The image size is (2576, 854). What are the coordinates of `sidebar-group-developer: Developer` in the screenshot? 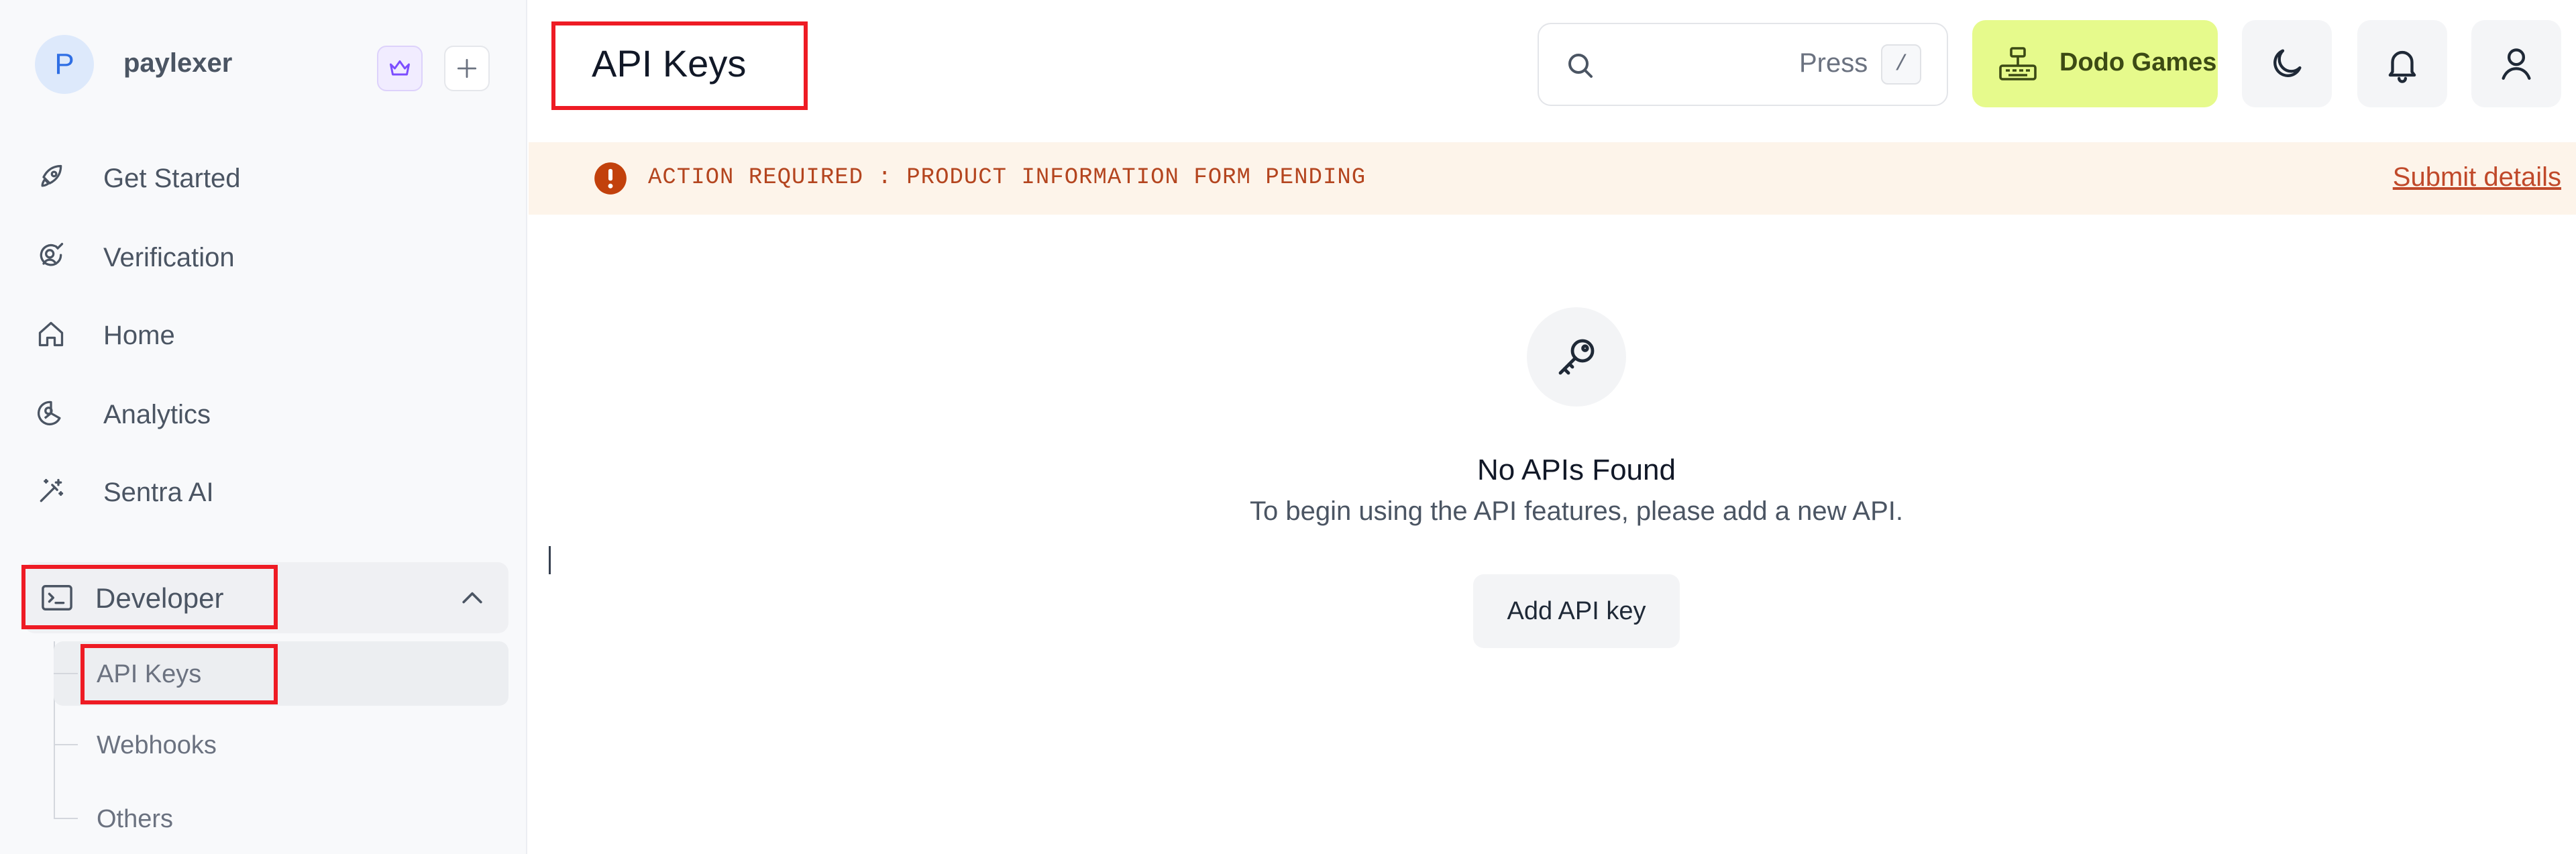 It's located at (266, 597).